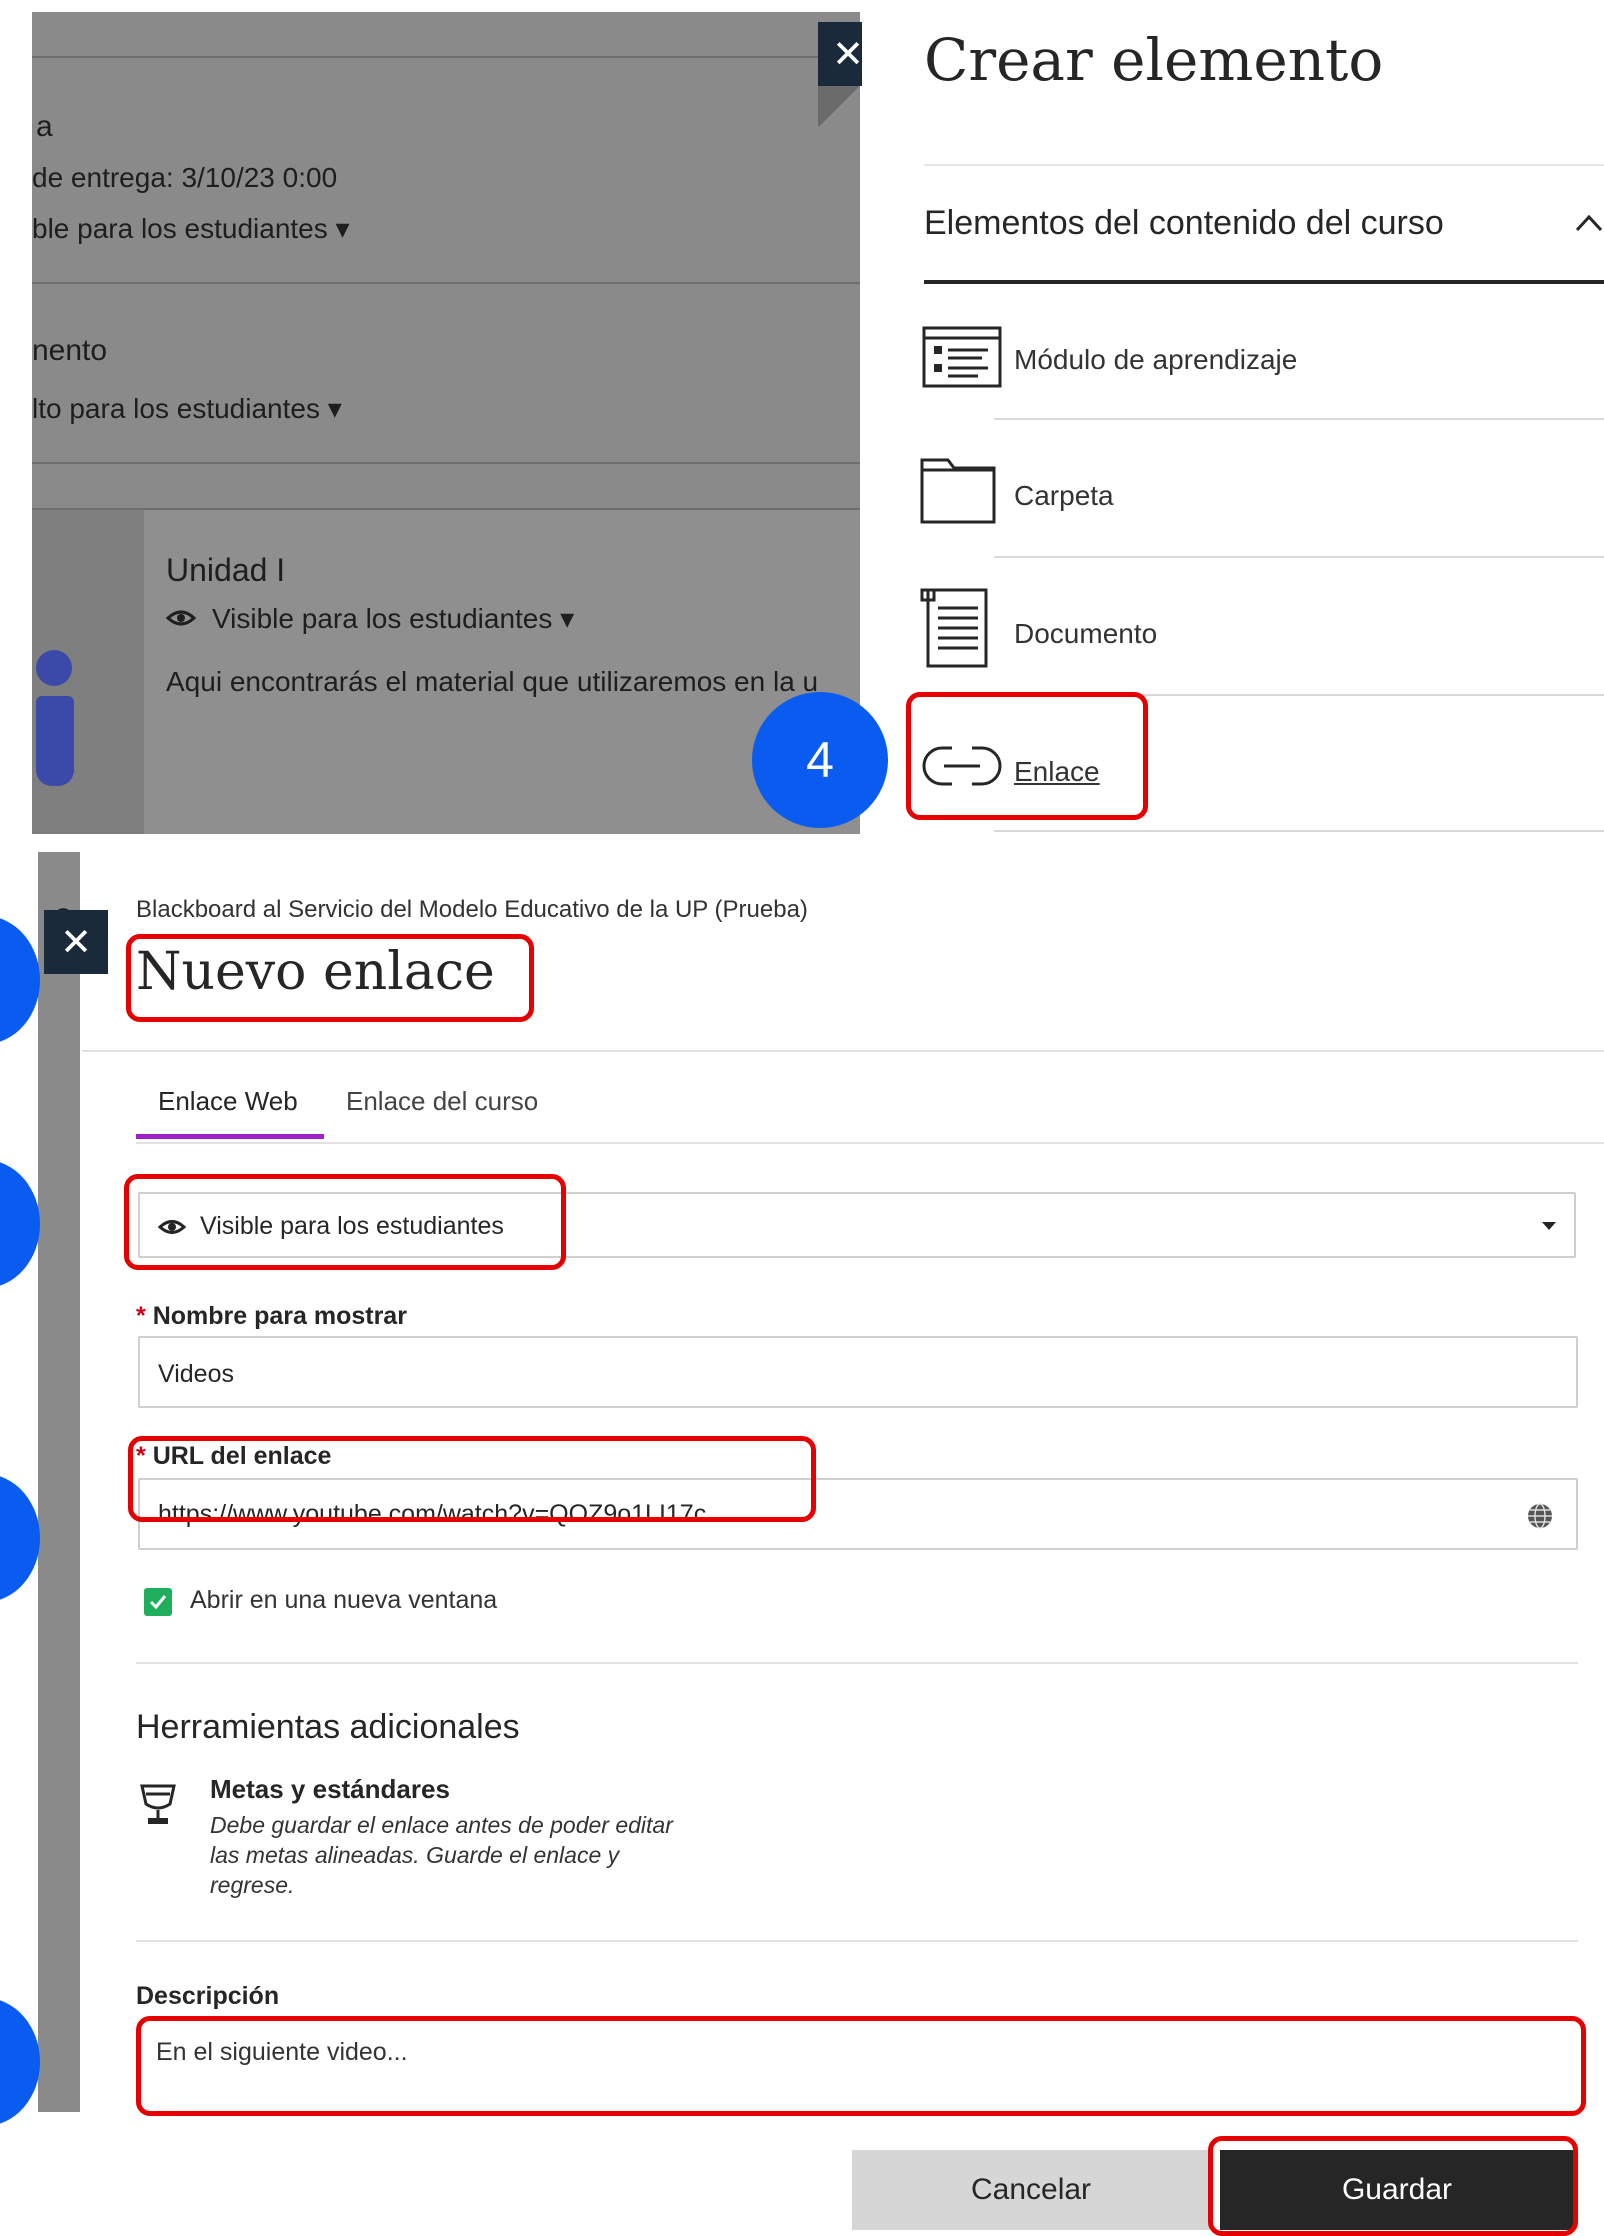 The height and width of the screenshot is (2236, 1604). What do you see at coordinates (1064, 495) in the screenshot?
I see `item-label: Carpeta` at bounding box center [1064, 495].